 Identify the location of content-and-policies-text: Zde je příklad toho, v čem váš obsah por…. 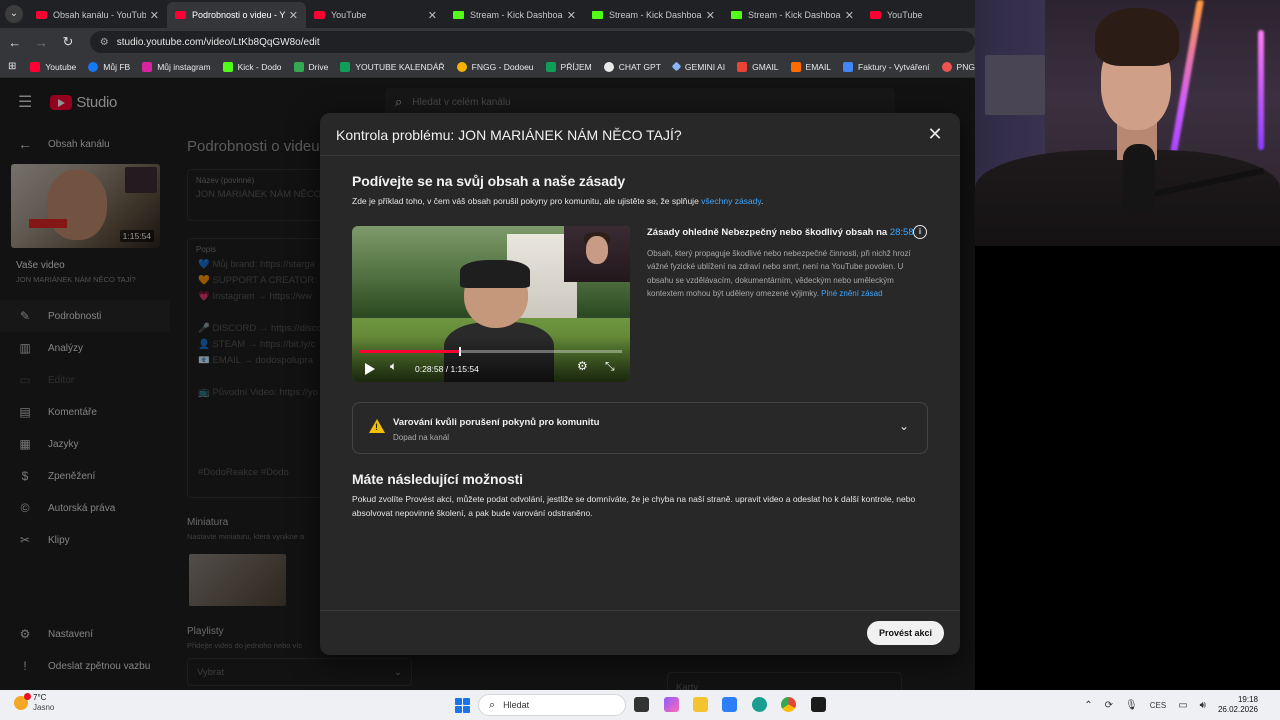
(558, 201).